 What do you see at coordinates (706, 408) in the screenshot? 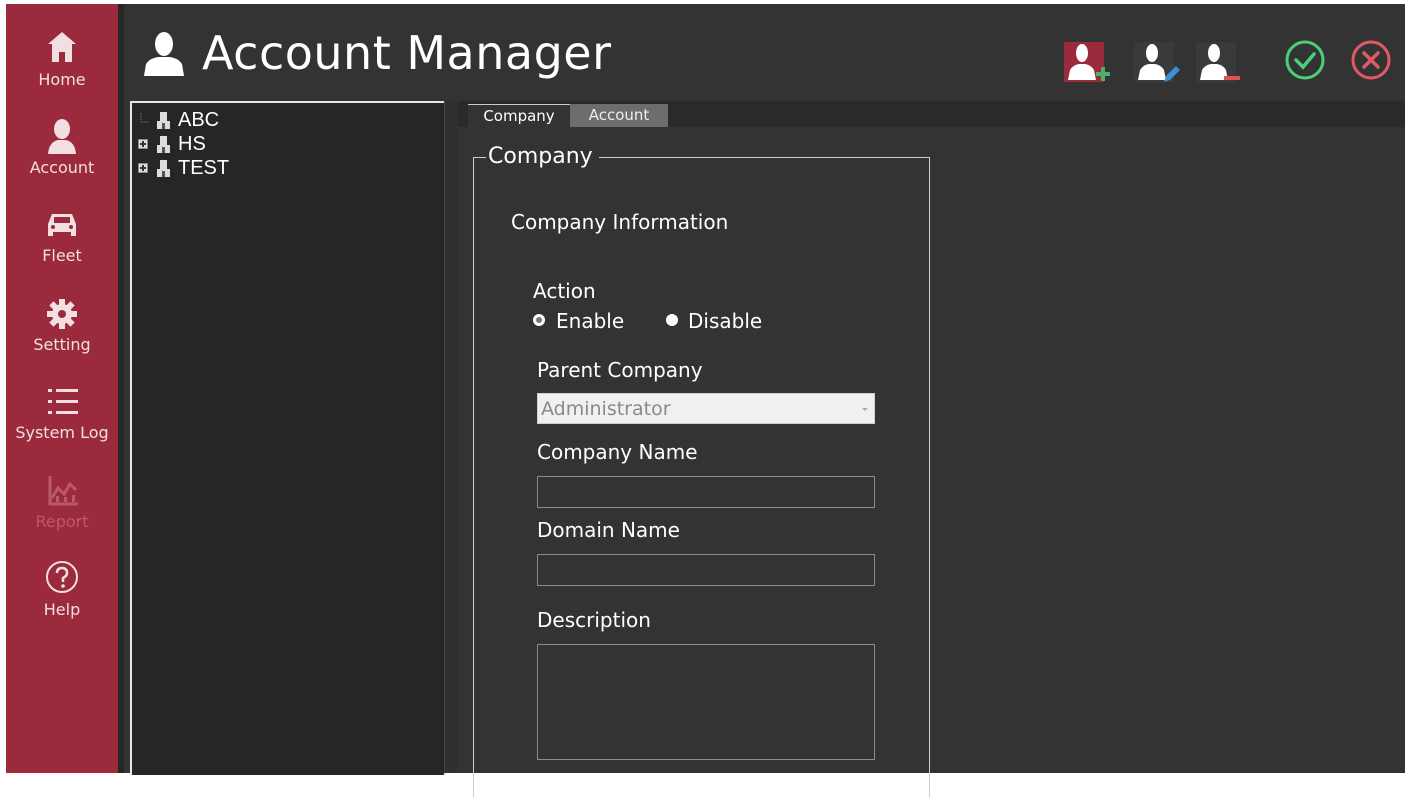
I see `parent-company-select: Administrator` at bounding box center [706, 408].